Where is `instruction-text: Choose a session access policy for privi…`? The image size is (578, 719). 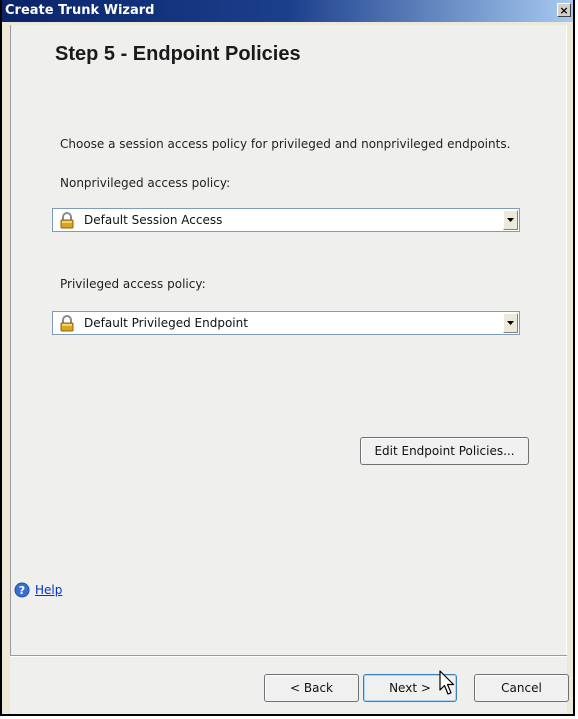
instruction-text: Choose a session access policy for privi… is located at coordinates (285, 144).